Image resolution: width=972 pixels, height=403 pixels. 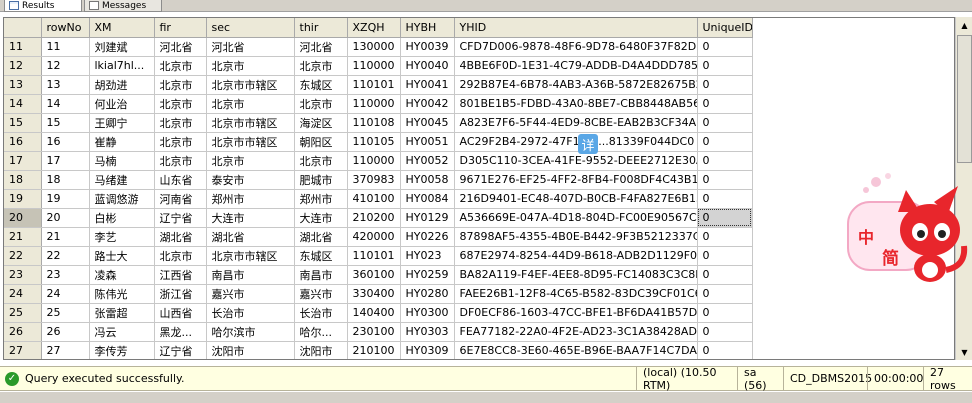 What do you see at coordinates (374, 47) in the screenshot?
I see `cell-xzqh: 130000` at bounding box center [374, 47].